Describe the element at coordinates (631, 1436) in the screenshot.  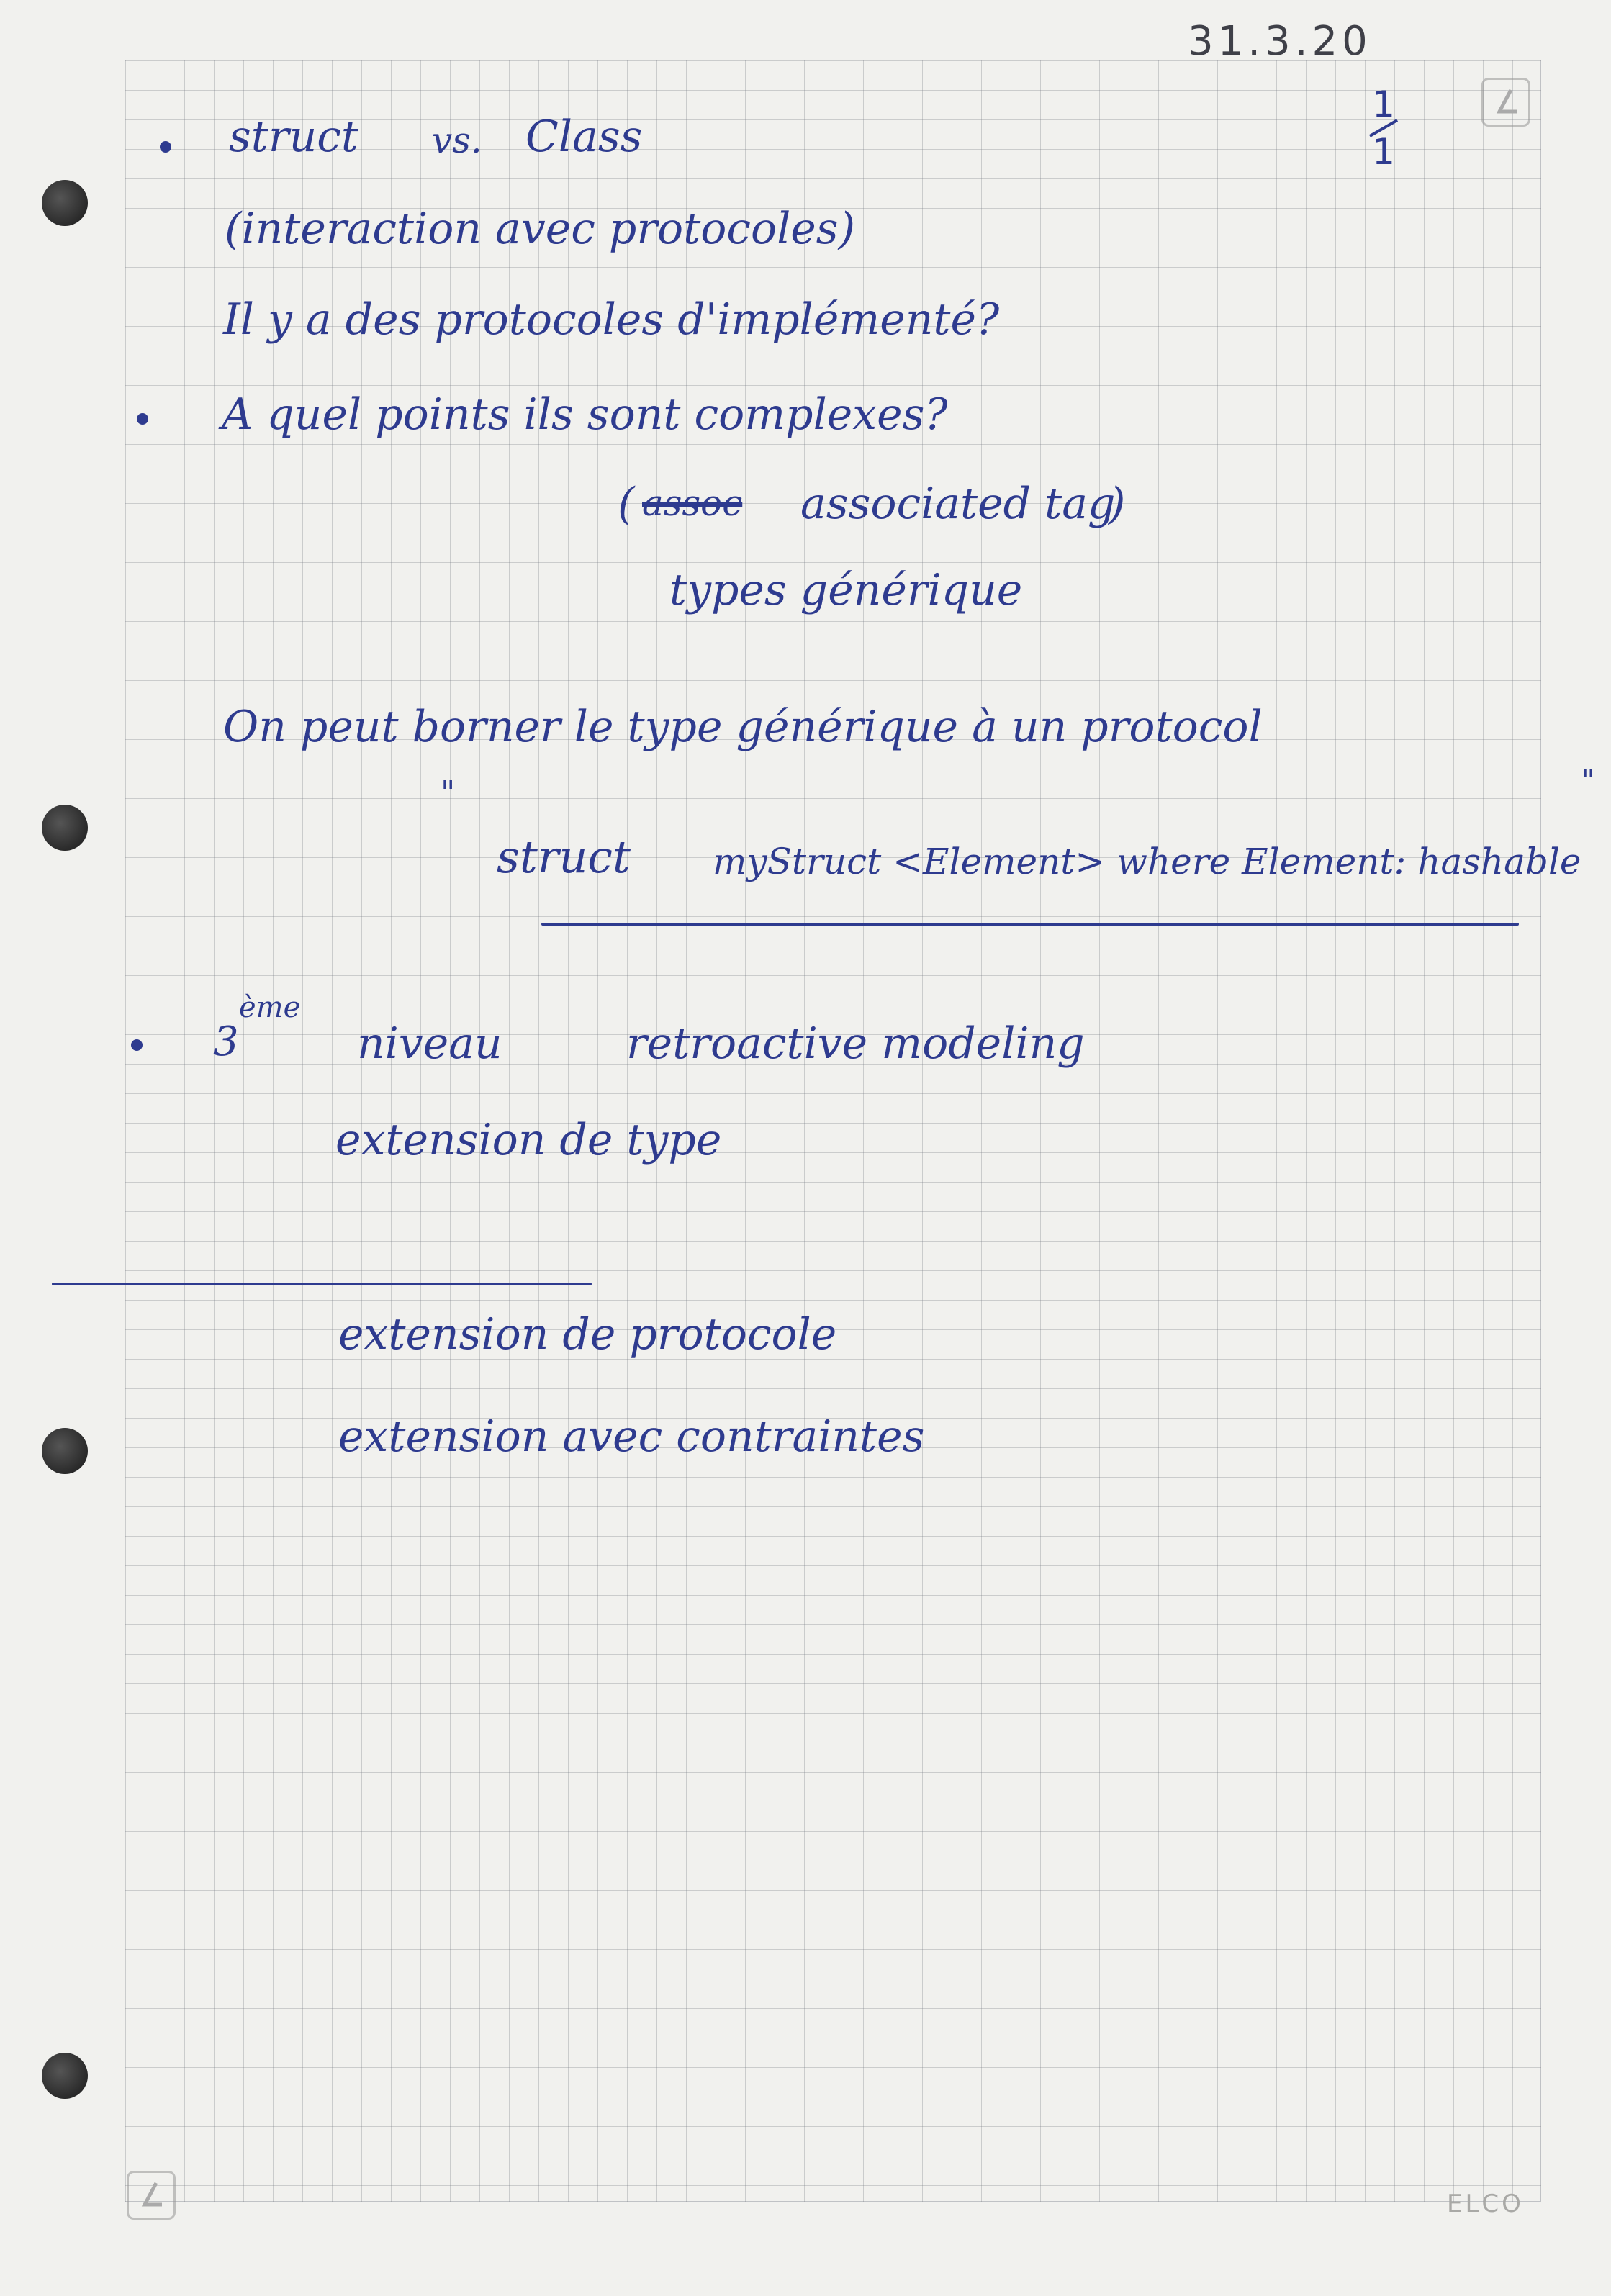
I see `note-constrained-extension: extension avec contraintes` at that location.